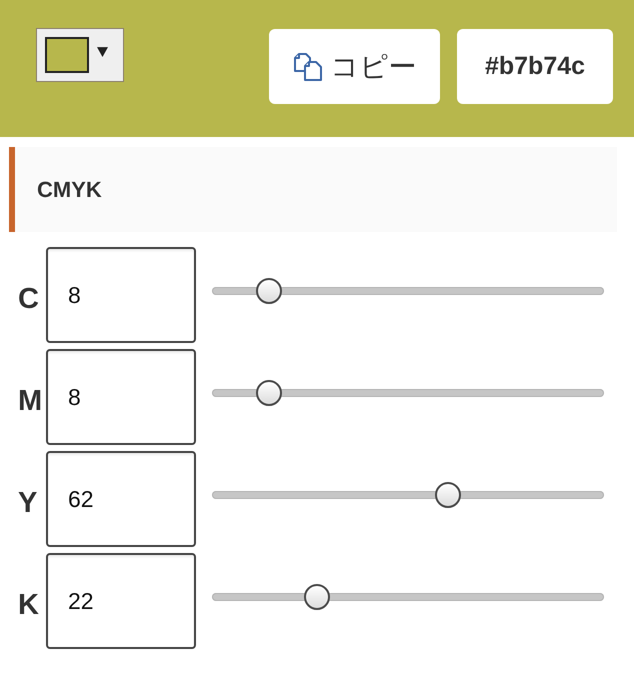 The width and height of the screenshot is (634, 680). I want to click on channel-label: K, so click(28, 605).